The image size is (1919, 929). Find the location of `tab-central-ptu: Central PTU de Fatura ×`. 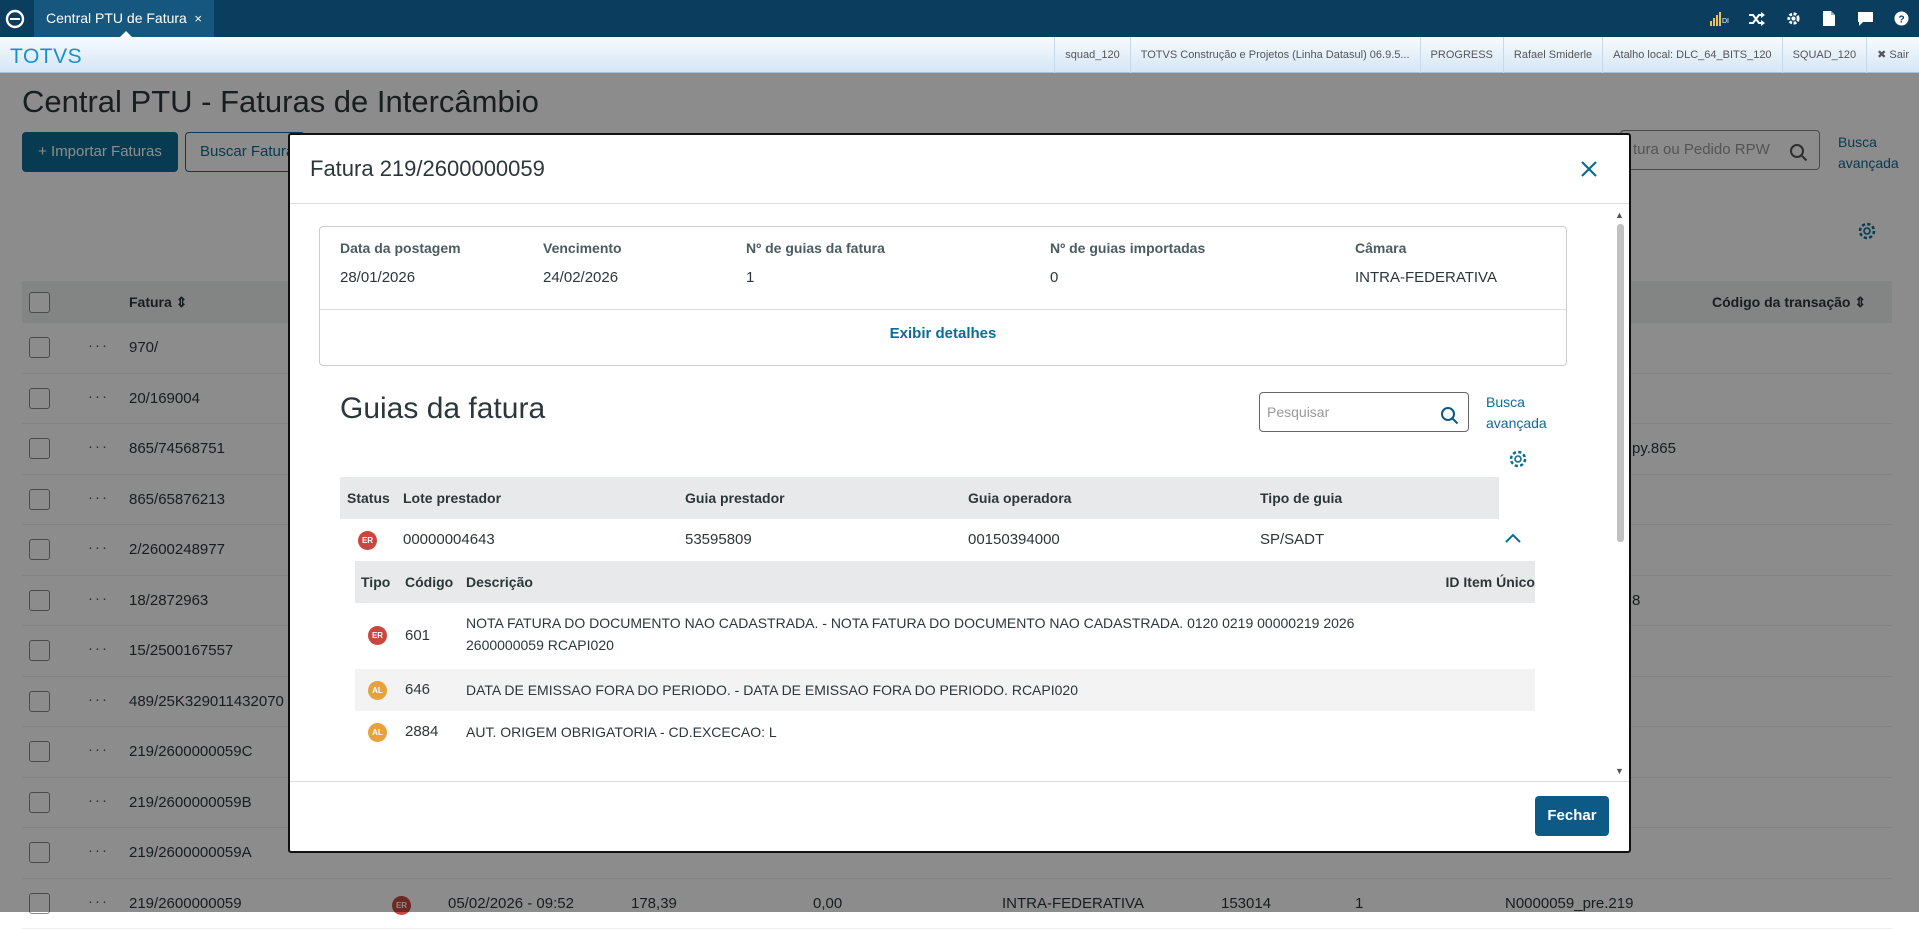

tab-central-ptu: Central PTU de Fatura × is located at coordinates (124, 18).